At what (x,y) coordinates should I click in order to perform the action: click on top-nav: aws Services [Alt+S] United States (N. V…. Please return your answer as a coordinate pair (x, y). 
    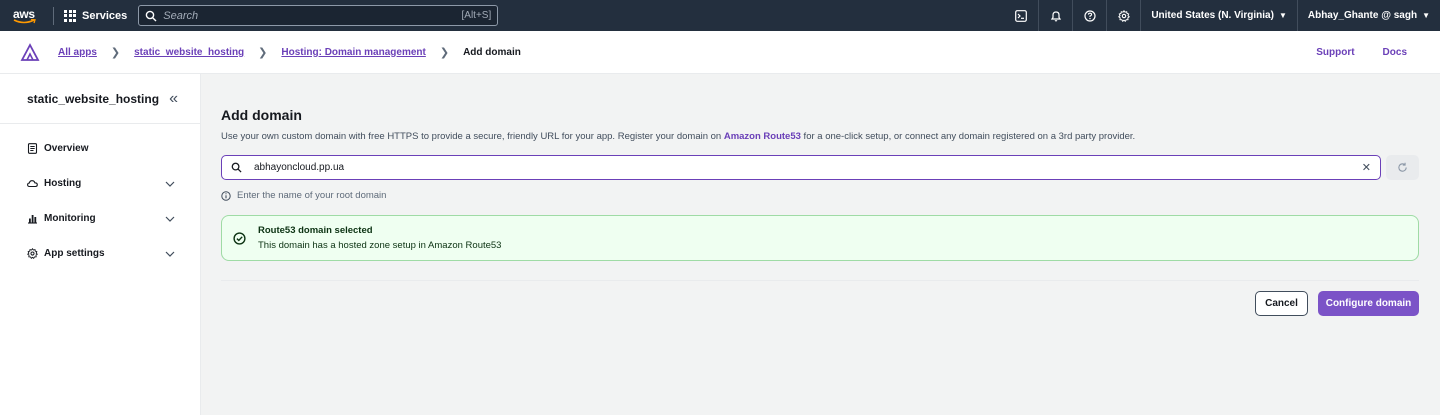
    Looking at the image, I should click on (720, 15).